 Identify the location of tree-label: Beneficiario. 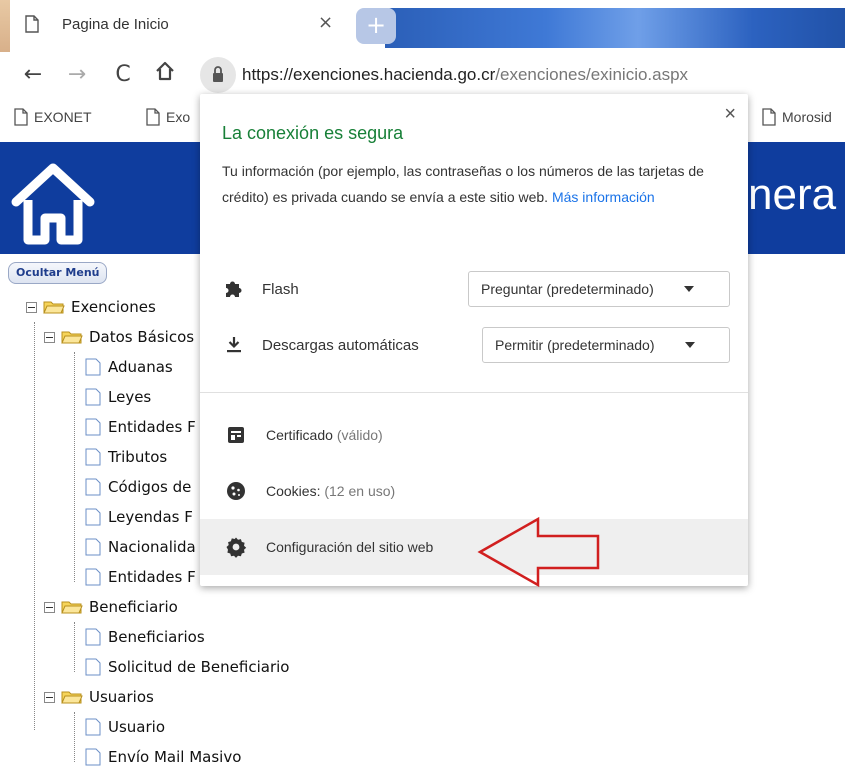
(133, 607).